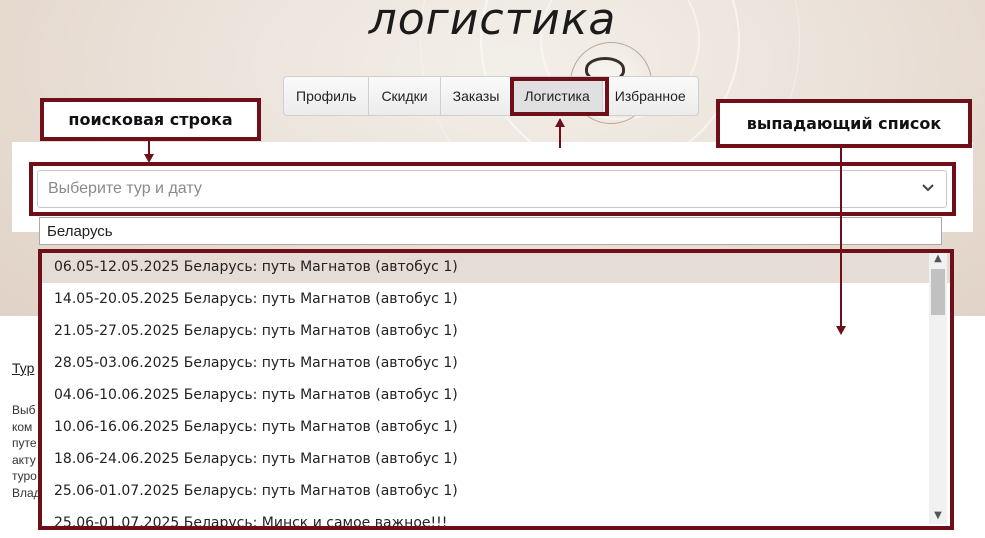 This screenshot has height=538, width=985. What do you see at coordinates (405, 96) in the screenshot?
I see `tab-discounts: Скидки` at bounding box center [405, 96].